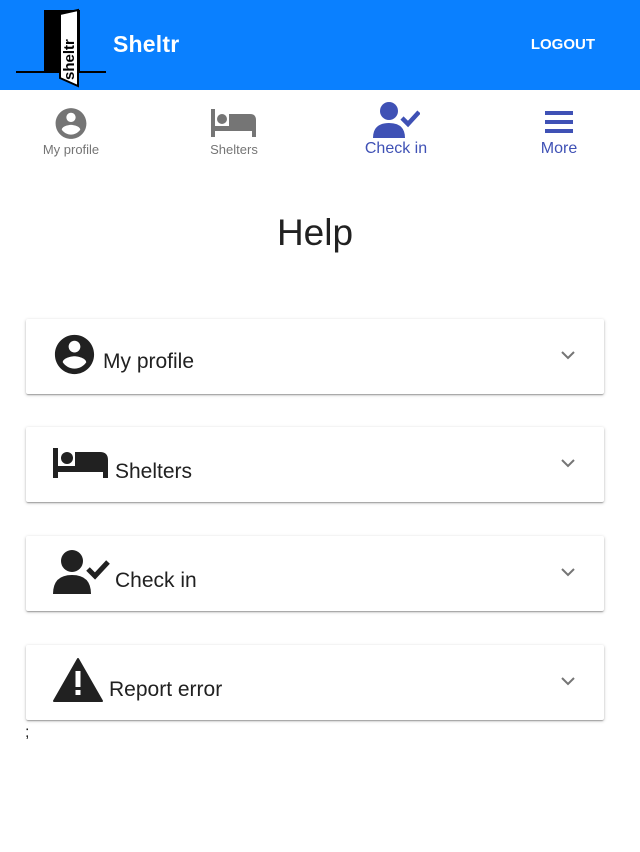 The height and width of the screenshot is (852, 640). I want to click on svg-text: sheltr, so click(69, 59).